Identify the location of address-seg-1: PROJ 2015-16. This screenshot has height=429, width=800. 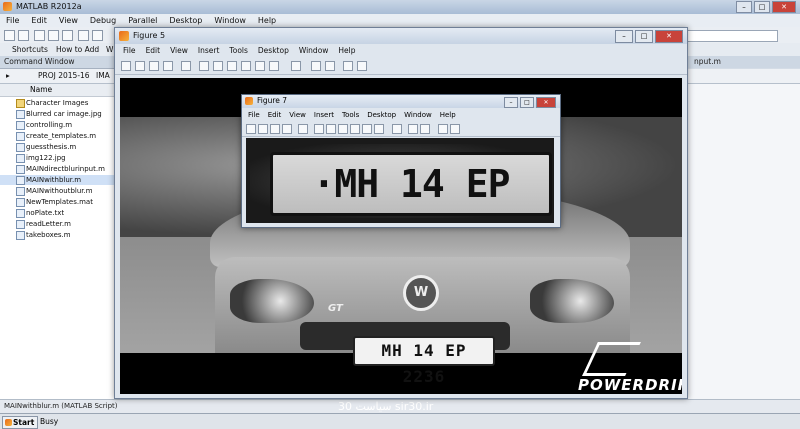
(64, 75).